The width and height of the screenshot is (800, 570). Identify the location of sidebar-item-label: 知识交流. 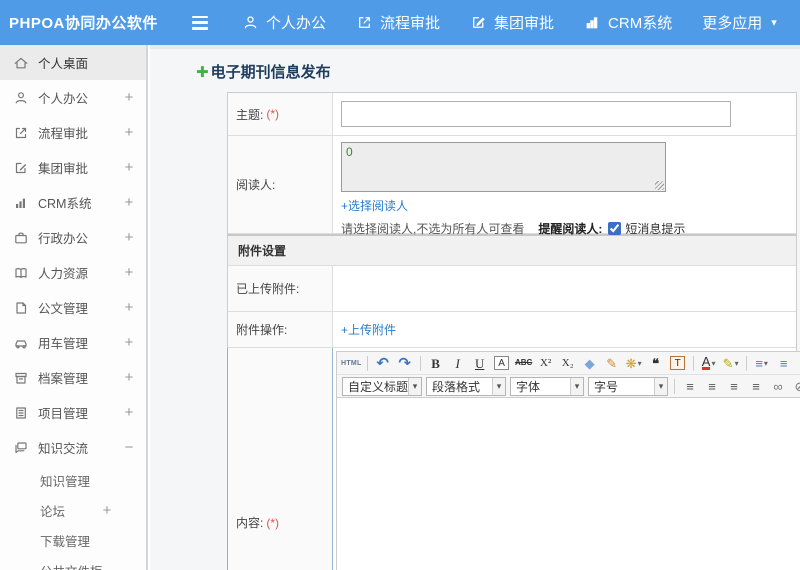
(63, 449).